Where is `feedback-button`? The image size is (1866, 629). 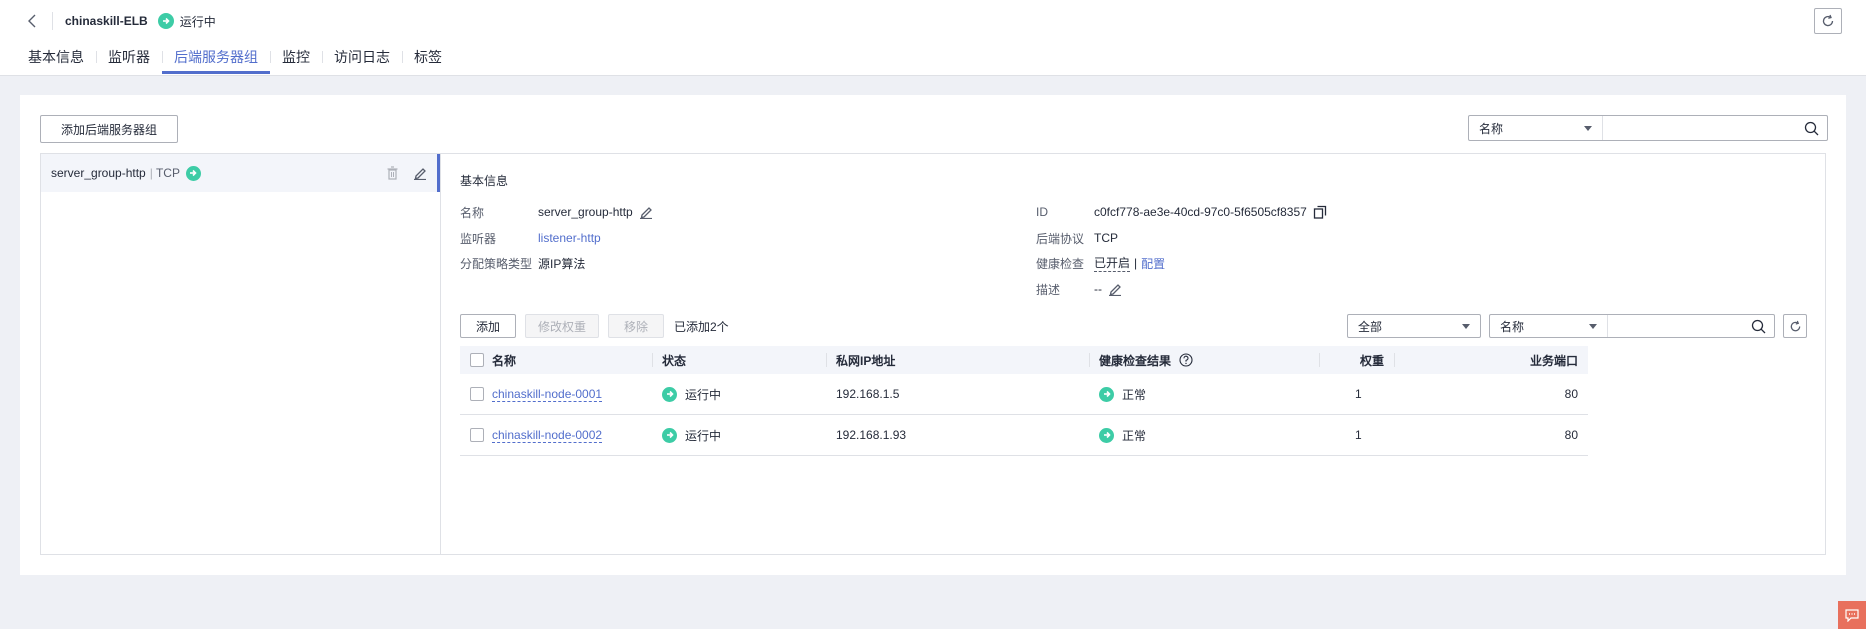
feedback-button is located at coordinates (1852, 615).